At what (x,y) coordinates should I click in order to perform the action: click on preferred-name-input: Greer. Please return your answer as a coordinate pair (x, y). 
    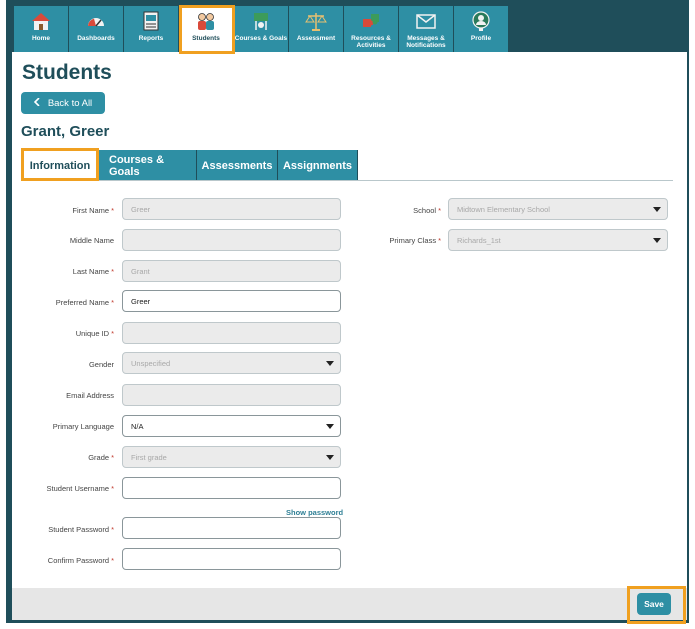
    Looking at the image, I should click on (231, 301).